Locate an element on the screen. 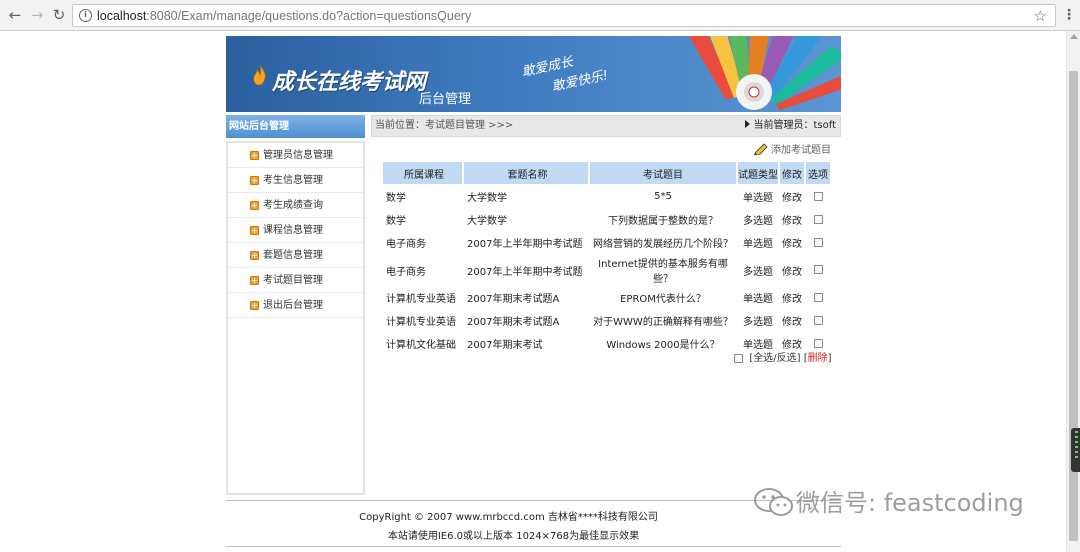 Image resolution: width=1080 pixels, height=552 pixels. sidebar-item-label: 套题信息管理 is located at coordinates (293, 255).